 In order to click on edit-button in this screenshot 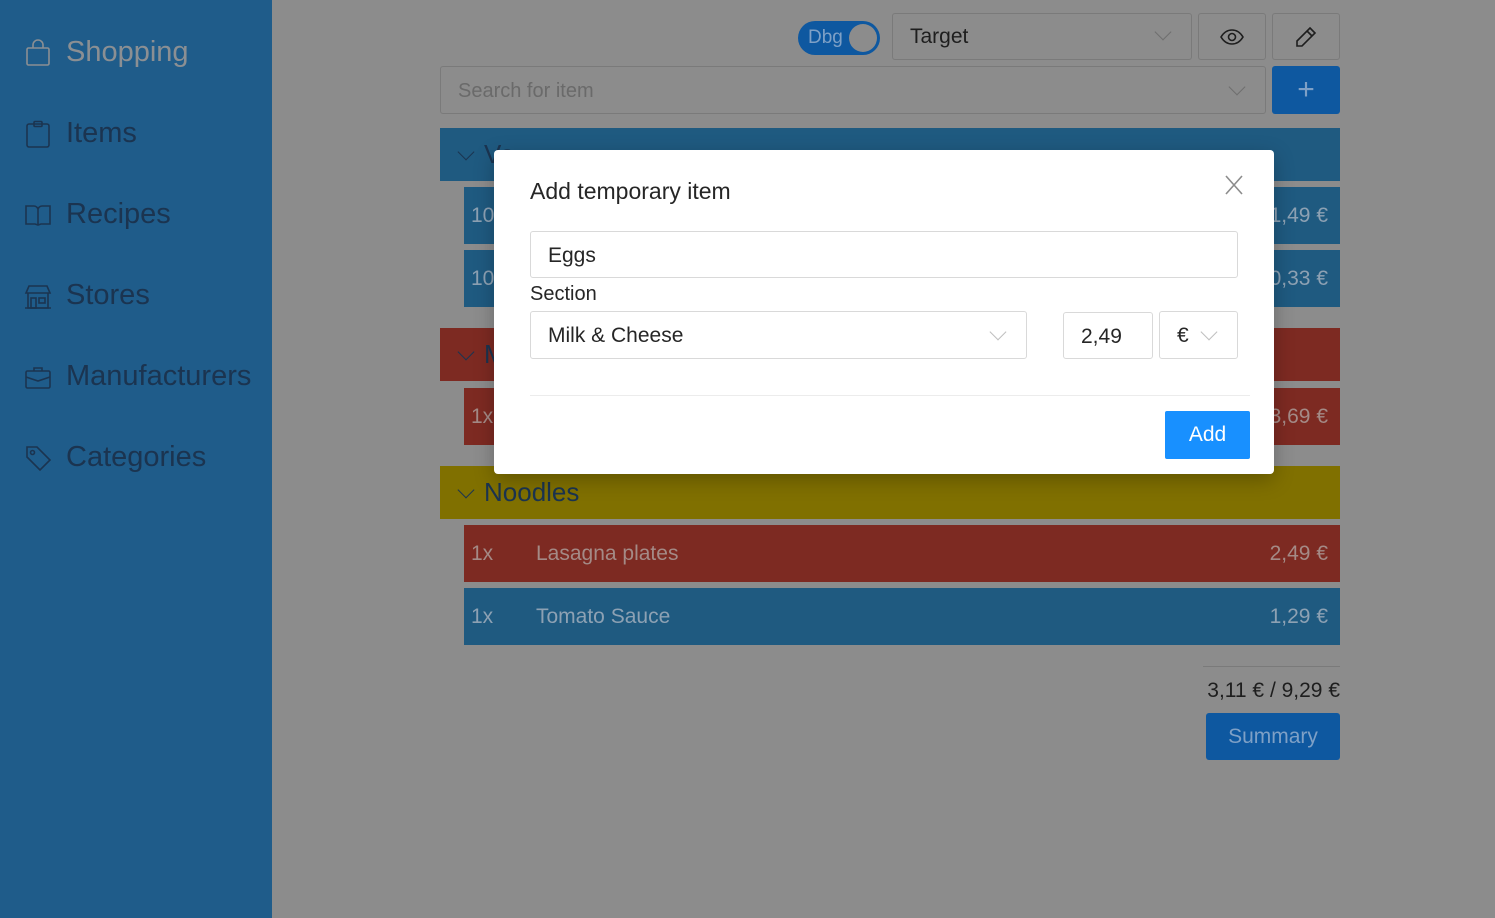, I will do `click(1306, 36)`.